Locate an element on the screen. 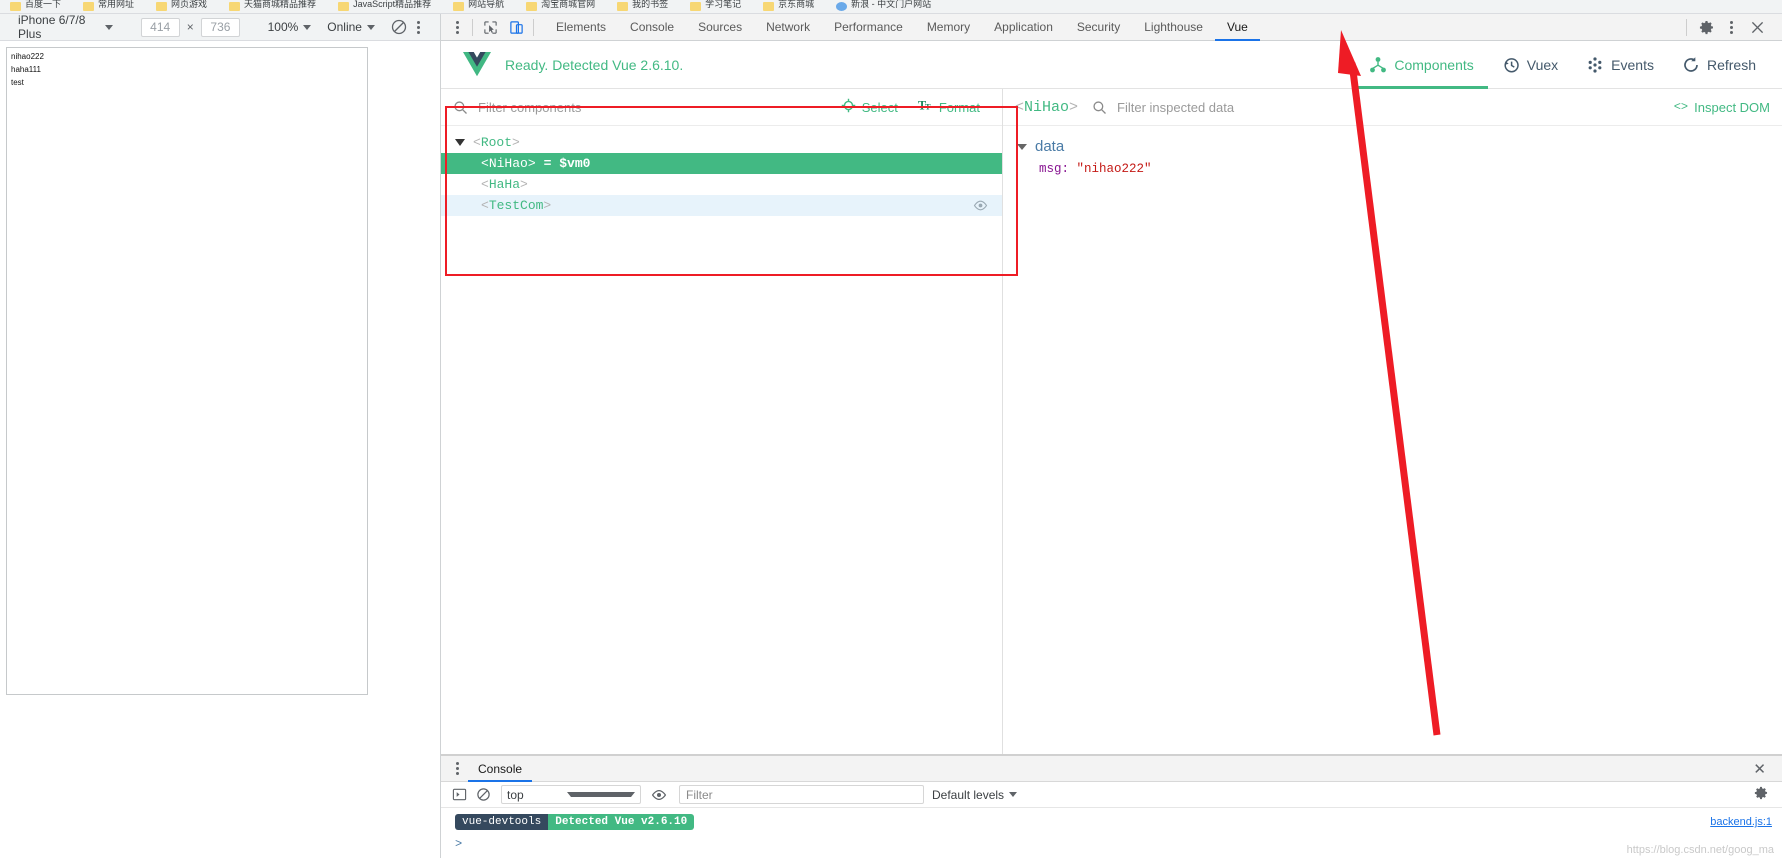 This screenshot has height=858, width=1782. tree-node-nihao: <NiHao> = $vm0 is located at coordinates (721, 163).